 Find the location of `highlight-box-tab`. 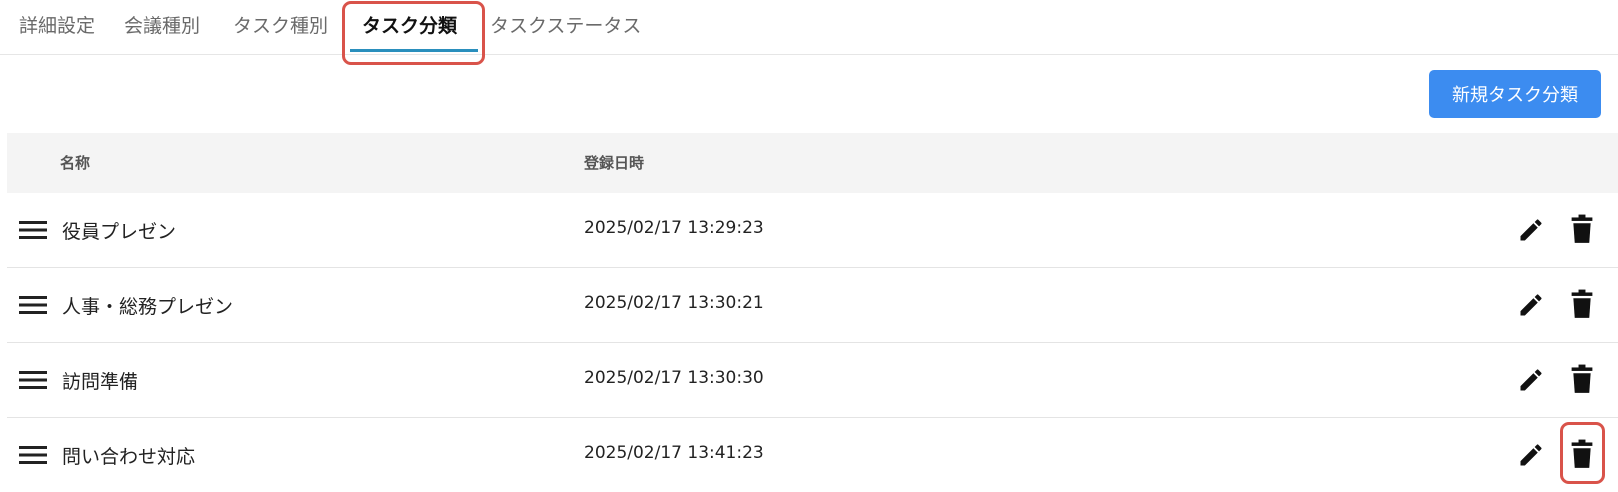

highlight-box-tab is located at coordinates (413, 33).